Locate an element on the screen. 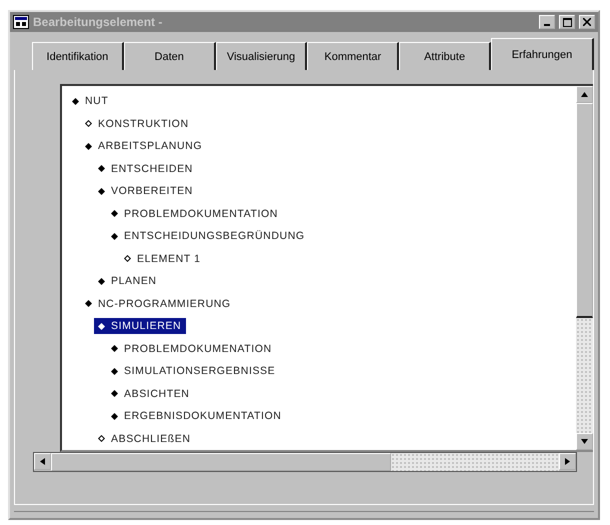 Image resolution: width=610 pixels, height=525 pixels. tab: Erfahrungen is located at coordinates (542, 54).